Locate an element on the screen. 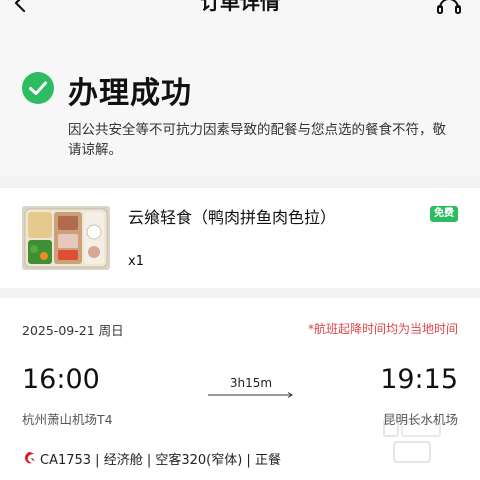 The width and height of the screenshot is (480, 480). page-title: 订单详情 is located at coordinates (240, 7).